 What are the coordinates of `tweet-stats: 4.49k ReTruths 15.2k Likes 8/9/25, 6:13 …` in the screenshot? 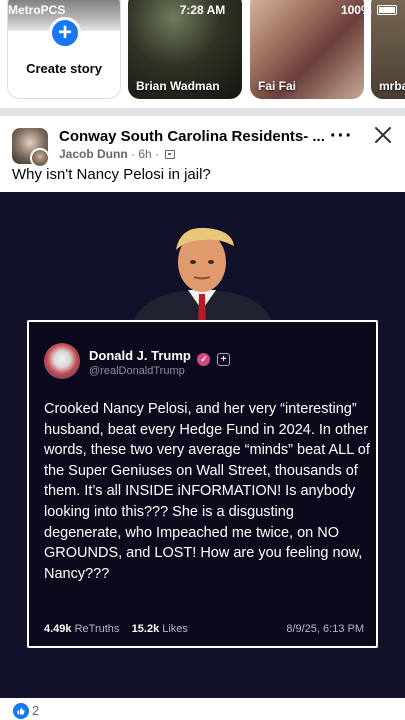 It's located at (204, 629).